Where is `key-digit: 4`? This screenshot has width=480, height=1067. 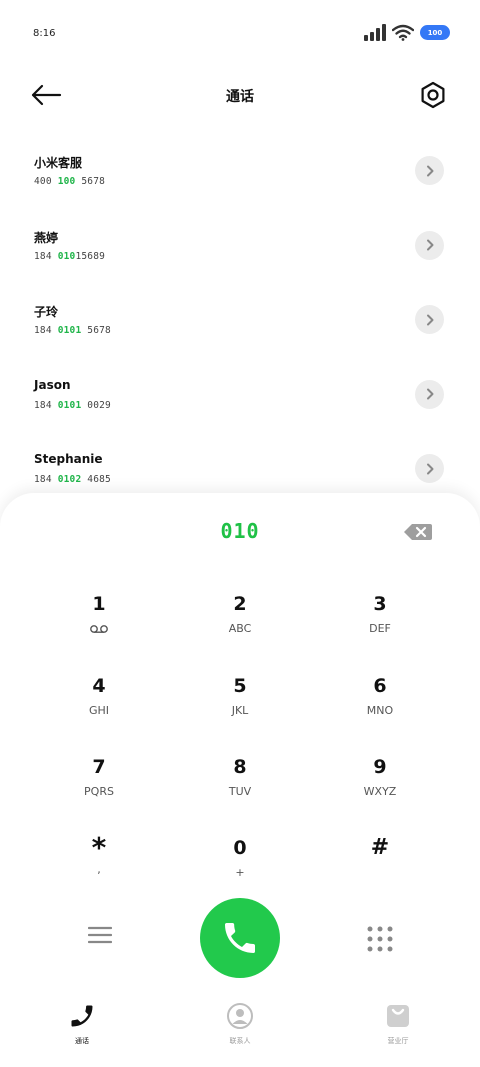 key-digit: 4 is located at coordinates (99, 686).